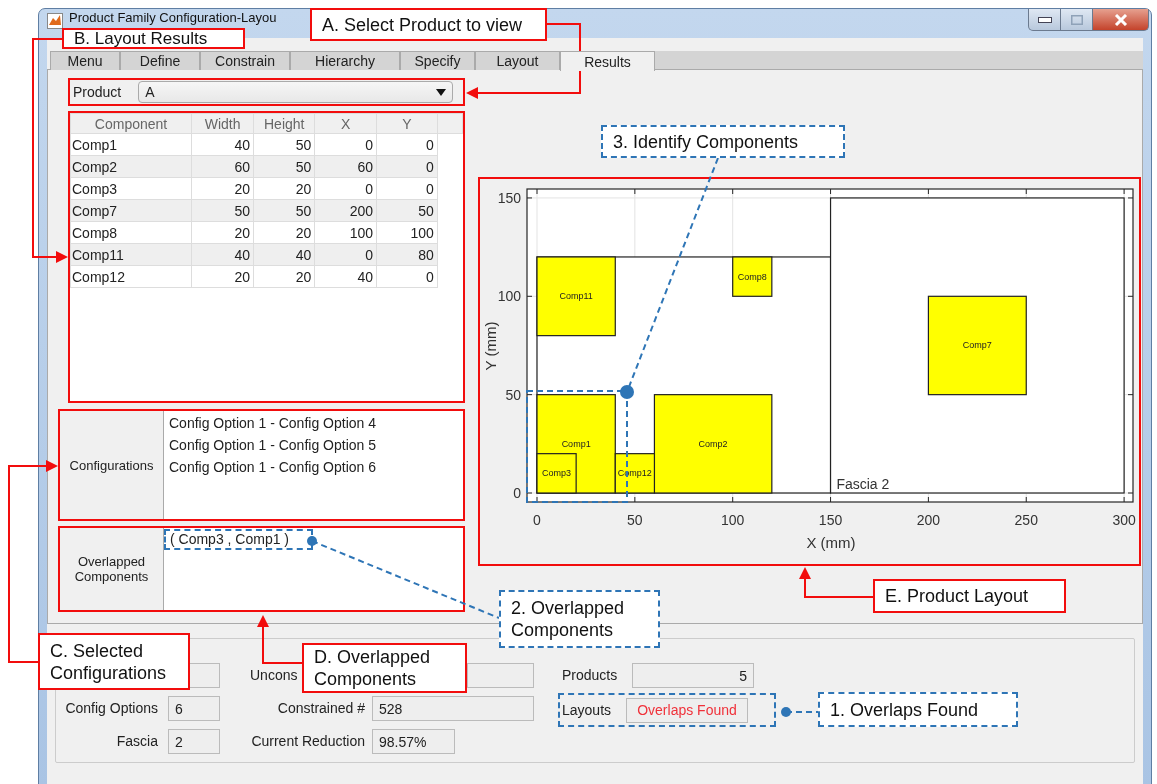  I want to click on panel-label: Overlapped Components, so click(111, 569).